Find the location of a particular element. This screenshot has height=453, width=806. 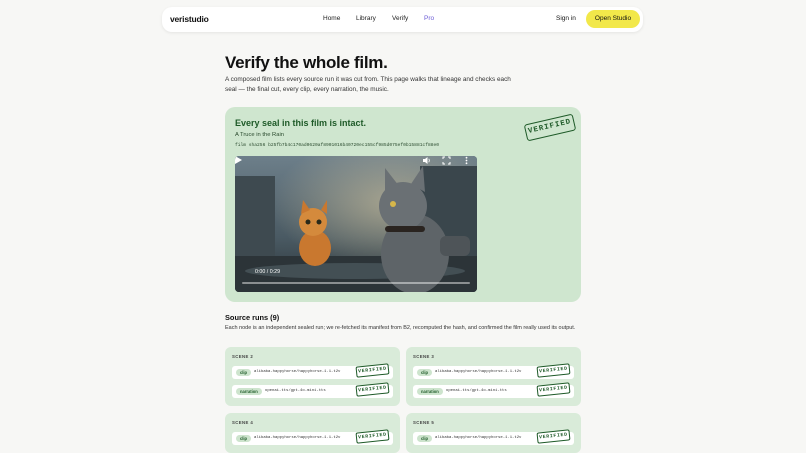

nav-pro-link: Pro is located at coordinates (429, 18).